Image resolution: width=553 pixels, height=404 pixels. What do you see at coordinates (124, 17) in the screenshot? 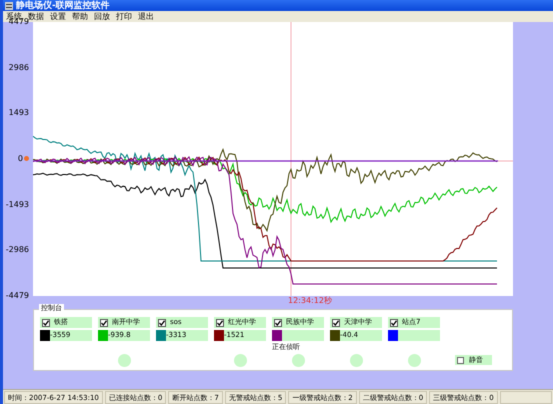
I see `menu-item: 打印` at bounding box center [124, 17].